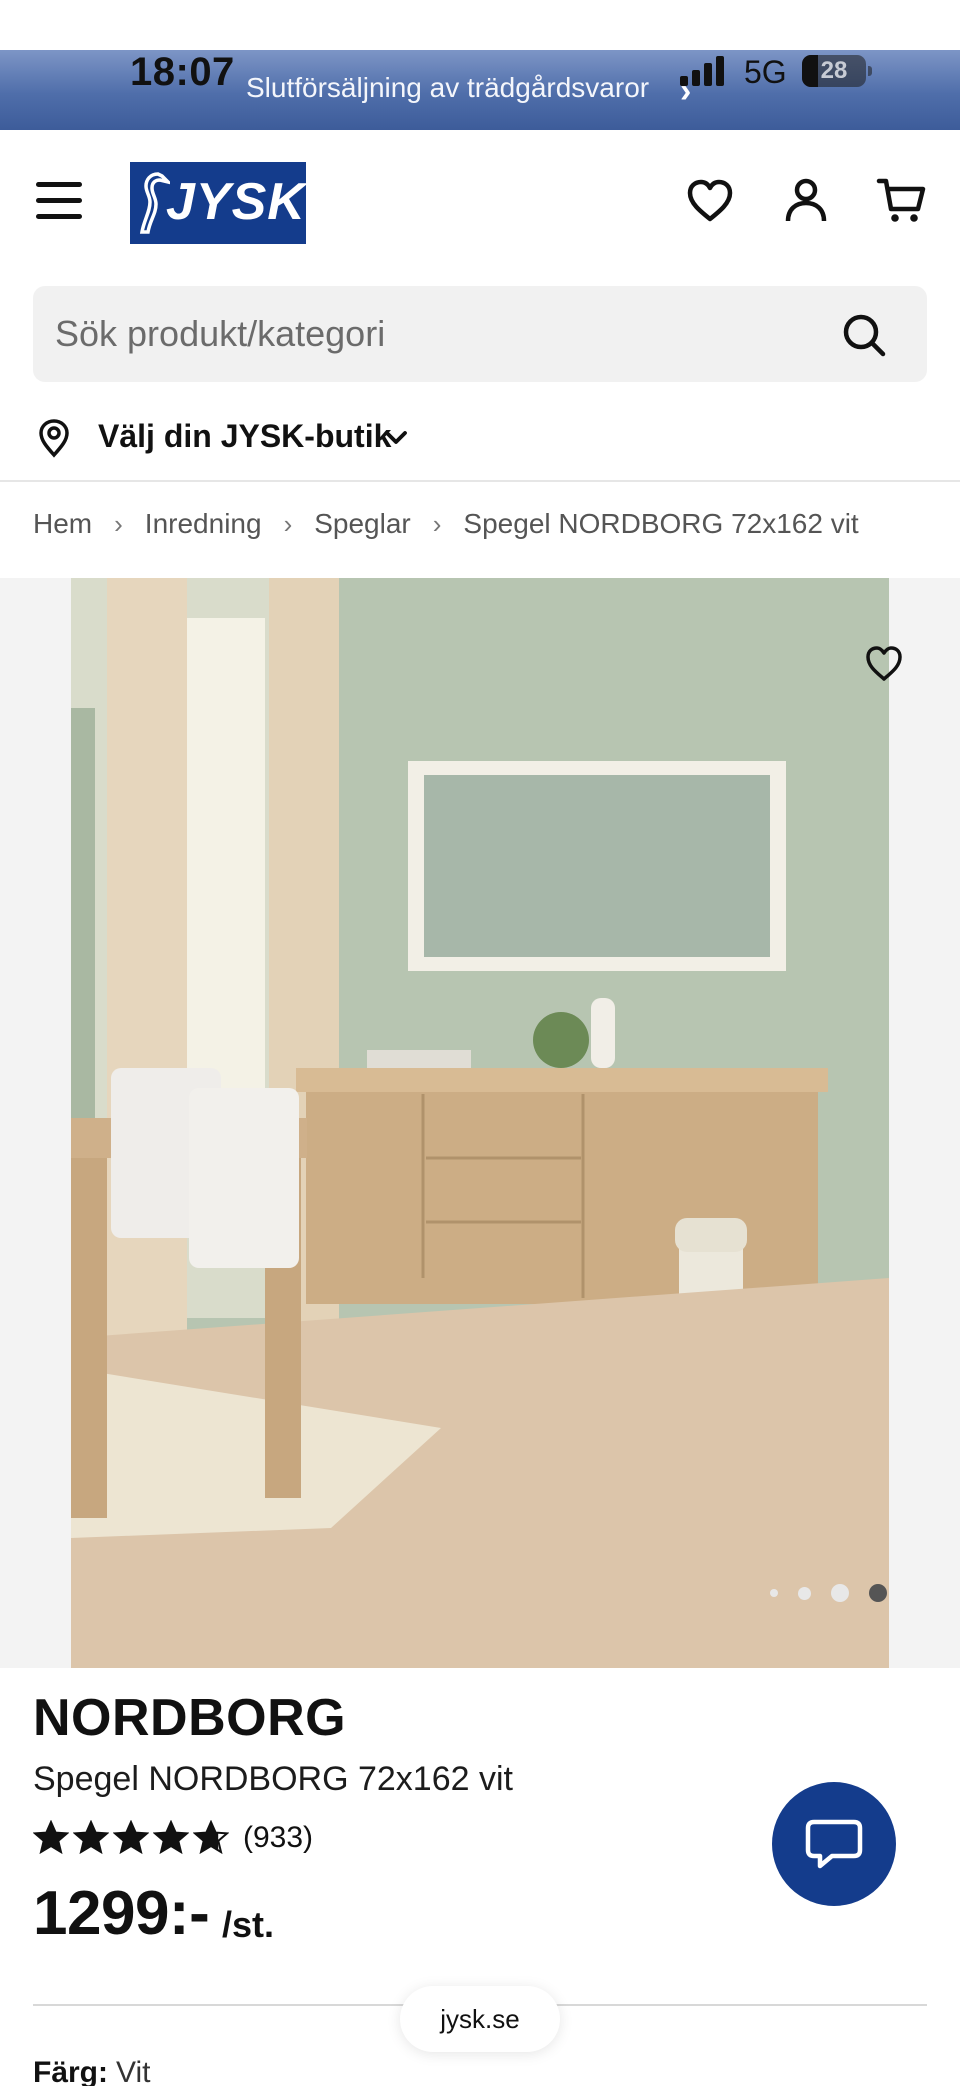 This screenshot has height=2086, width=960. Describe the element at coordinates (480, 481) in the screenshot. I see `divider` at that location.